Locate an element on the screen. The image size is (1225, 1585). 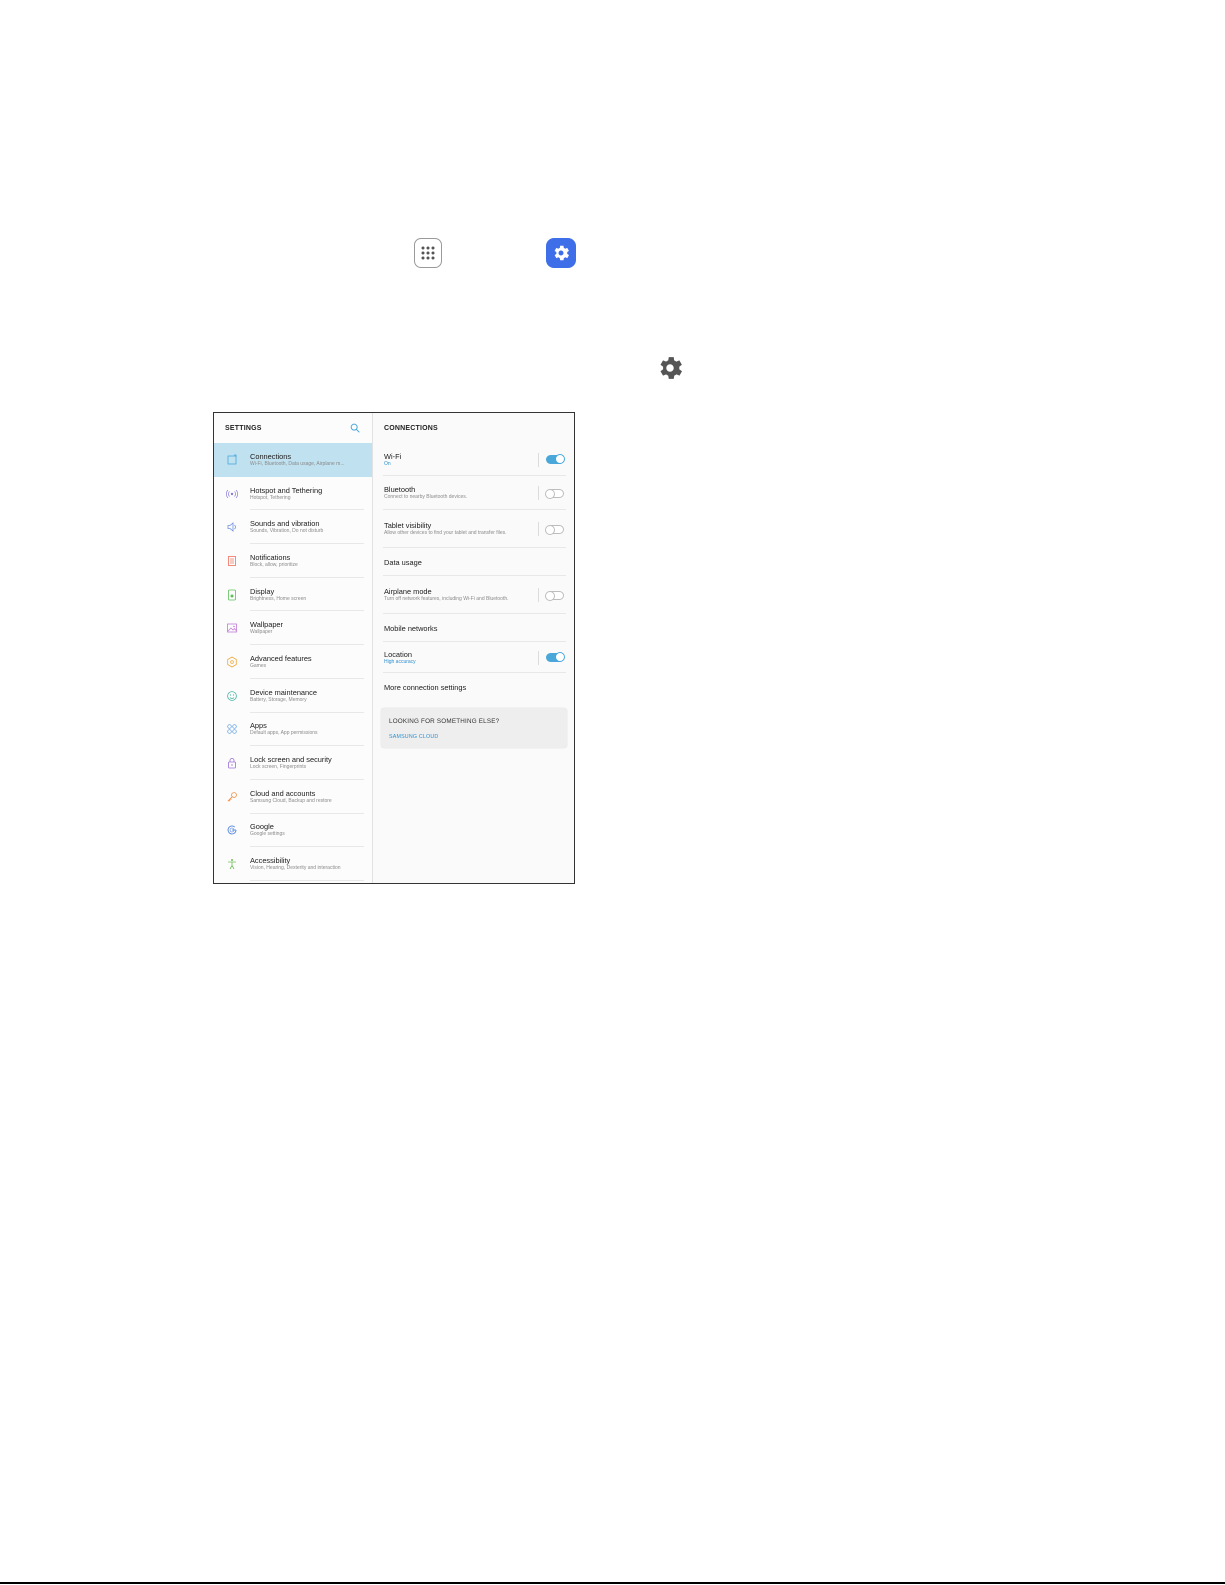
lock-icon is located at coordinates (232, 763).